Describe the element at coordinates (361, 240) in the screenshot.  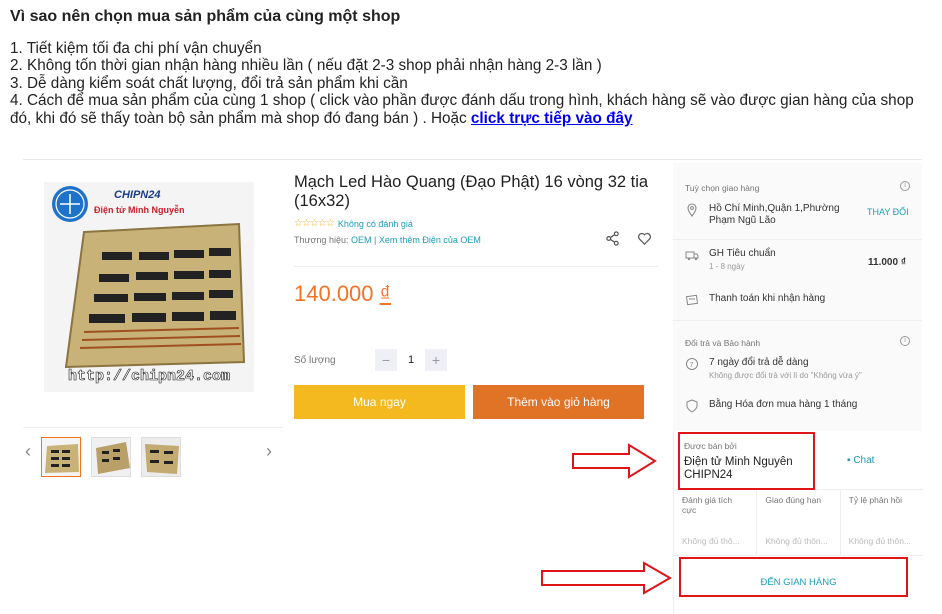
I see `brand-link: OEM` at that location.